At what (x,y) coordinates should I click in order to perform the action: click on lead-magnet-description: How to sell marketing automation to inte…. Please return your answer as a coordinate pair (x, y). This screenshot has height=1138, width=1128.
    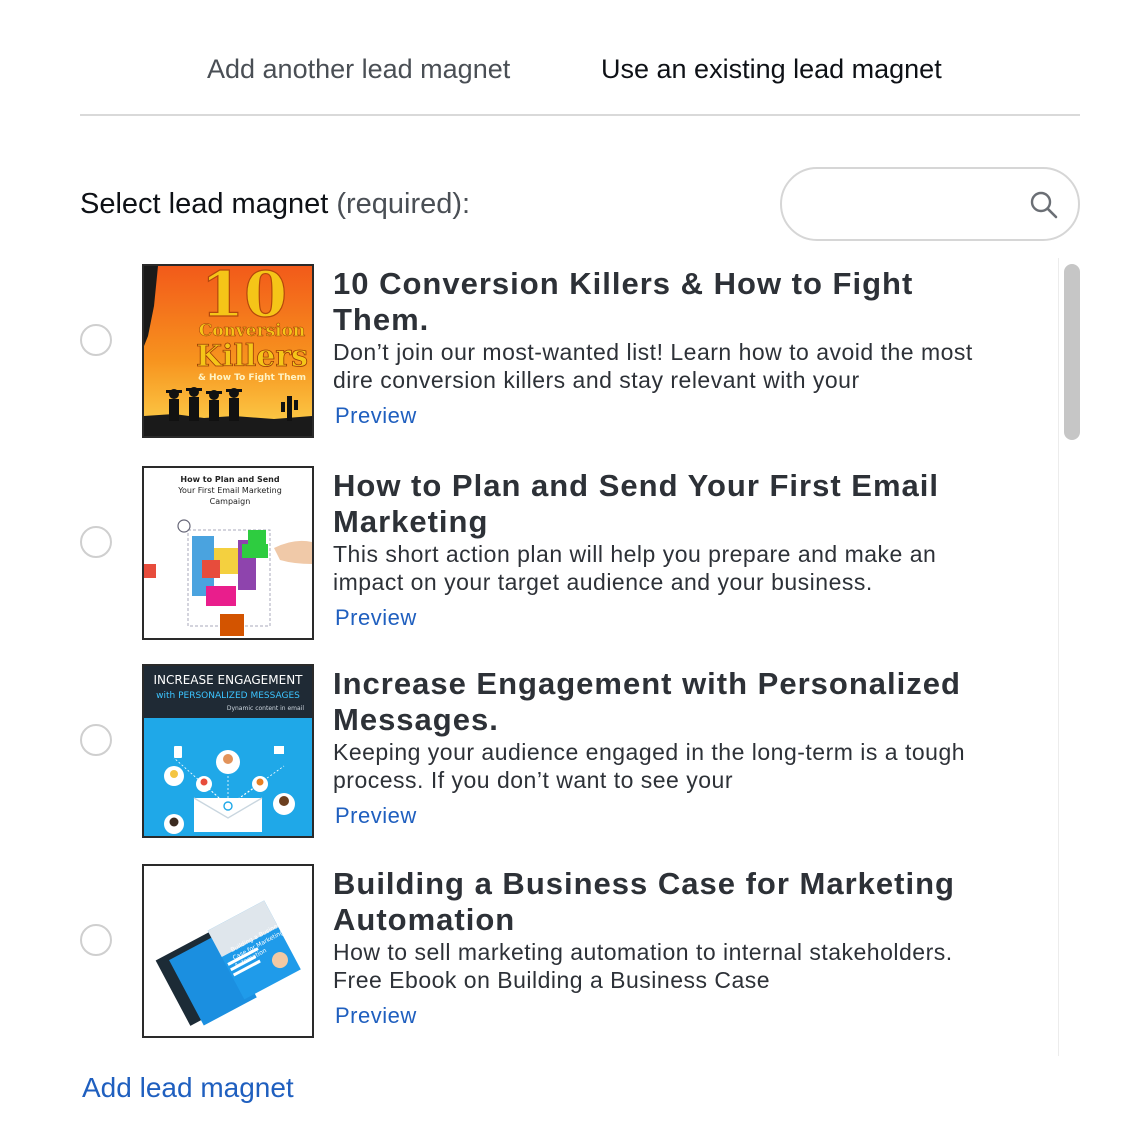
    Looking at the image, I should click on (643, 966).